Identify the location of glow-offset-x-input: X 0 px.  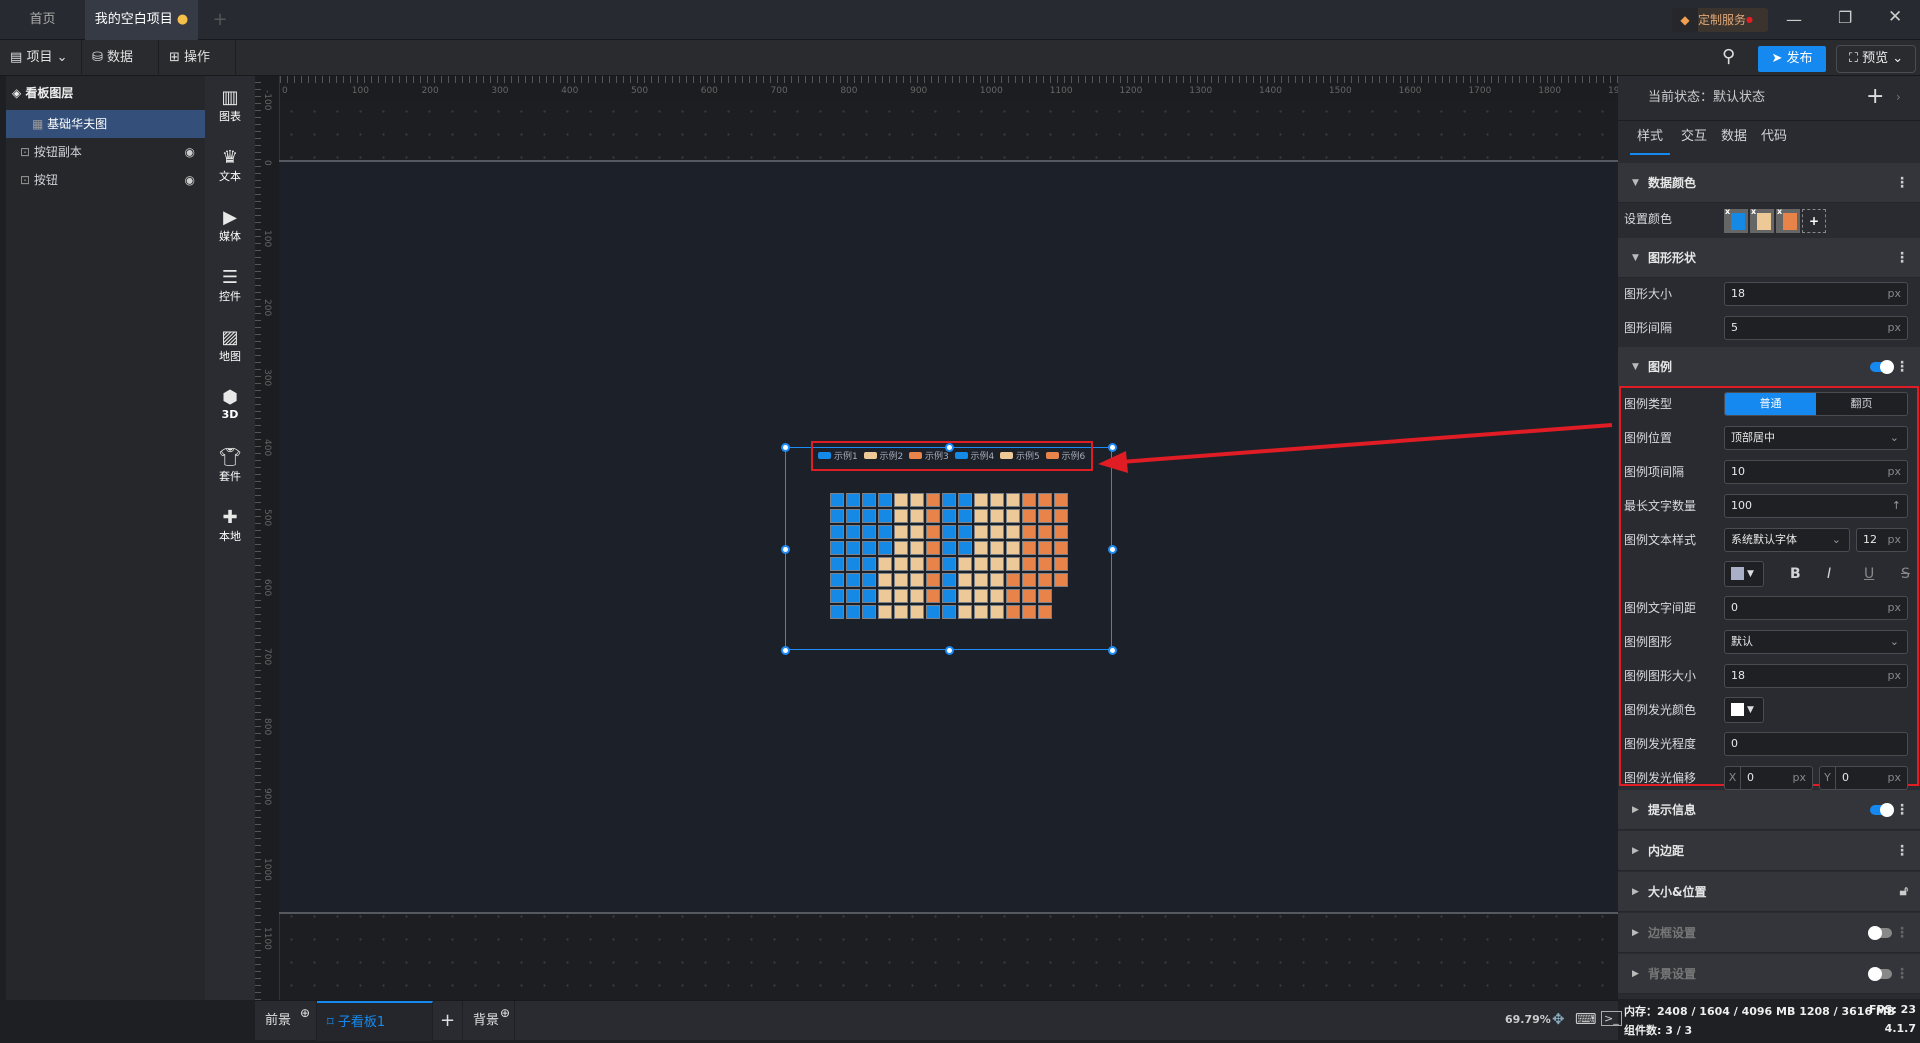
(1768, 778).